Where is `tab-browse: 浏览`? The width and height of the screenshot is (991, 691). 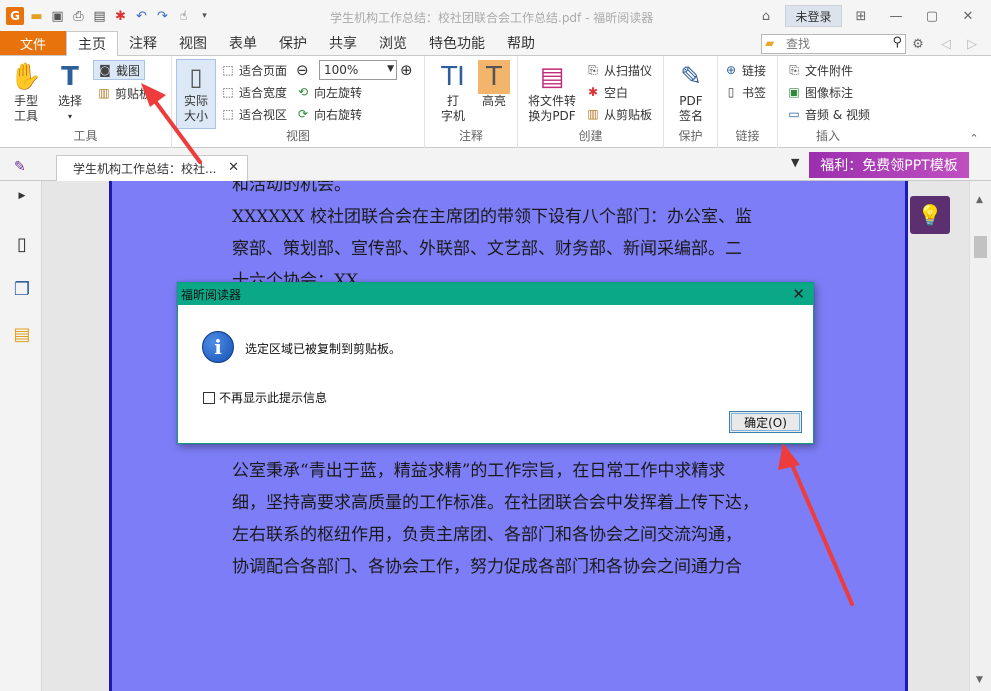 tab-browse: 浏览 is located at coordinates (393, 43).